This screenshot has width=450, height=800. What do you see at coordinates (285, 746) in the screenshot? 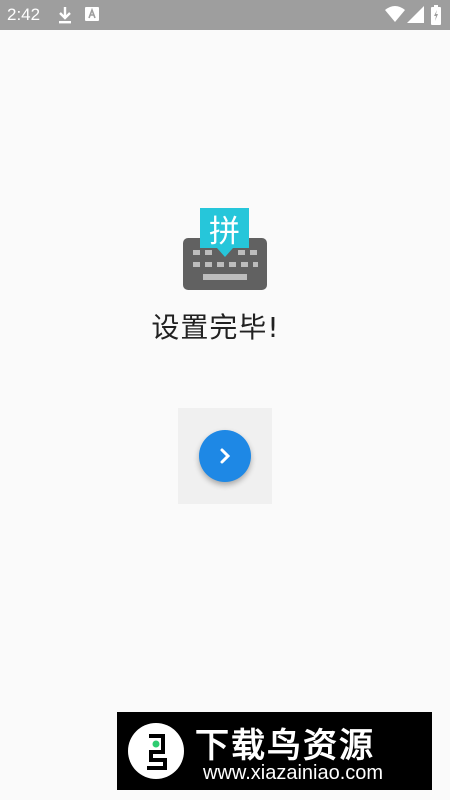
I see `watermark-title: 下载鸟资源` at bounding box center [285, 746].